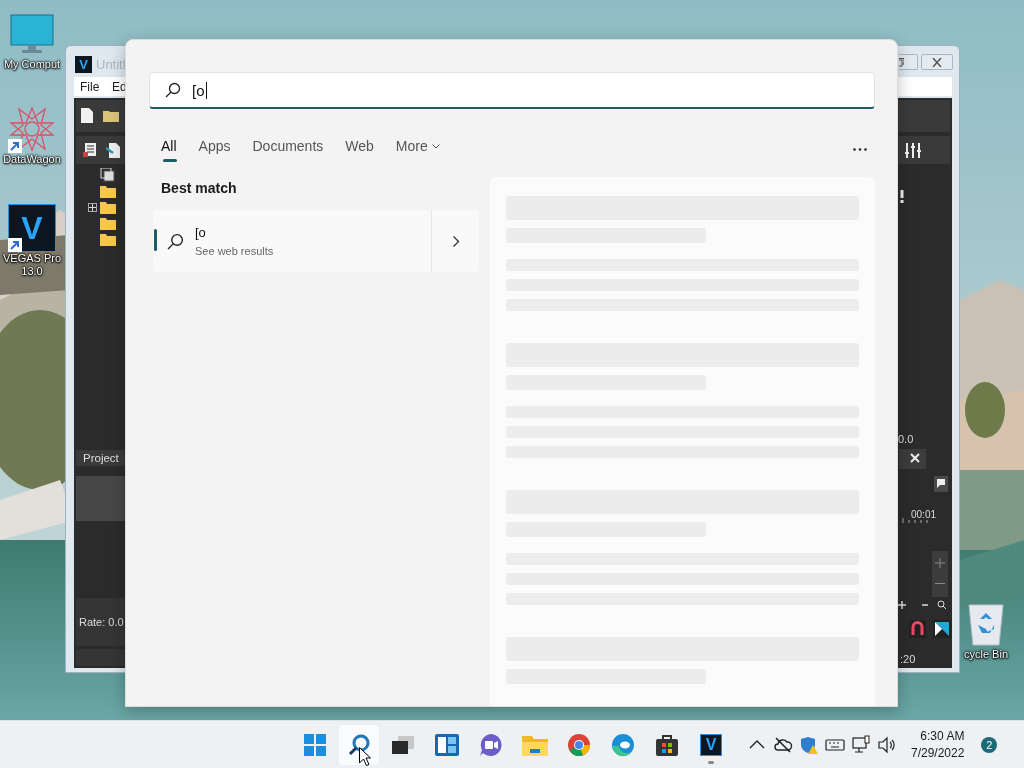  Describe the element at coordinates (917, 629) in the screenshot. I see `magnet-icon` at that location.